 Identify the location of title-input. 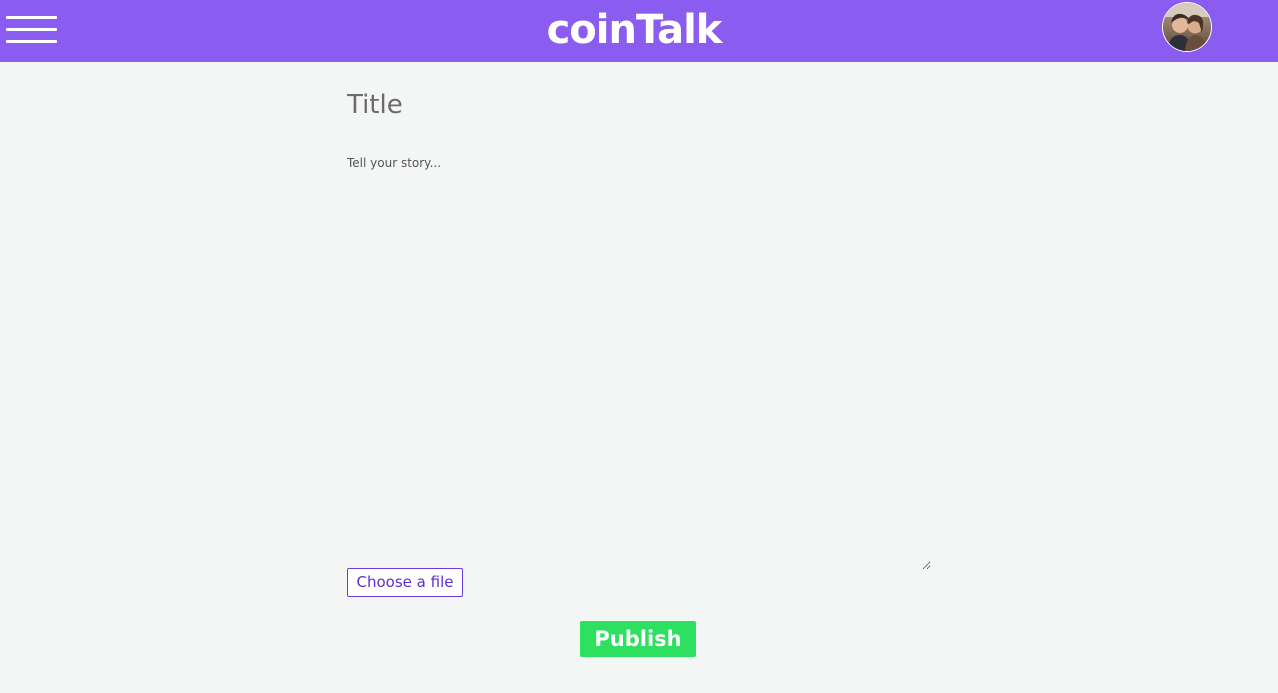
(637, 105).